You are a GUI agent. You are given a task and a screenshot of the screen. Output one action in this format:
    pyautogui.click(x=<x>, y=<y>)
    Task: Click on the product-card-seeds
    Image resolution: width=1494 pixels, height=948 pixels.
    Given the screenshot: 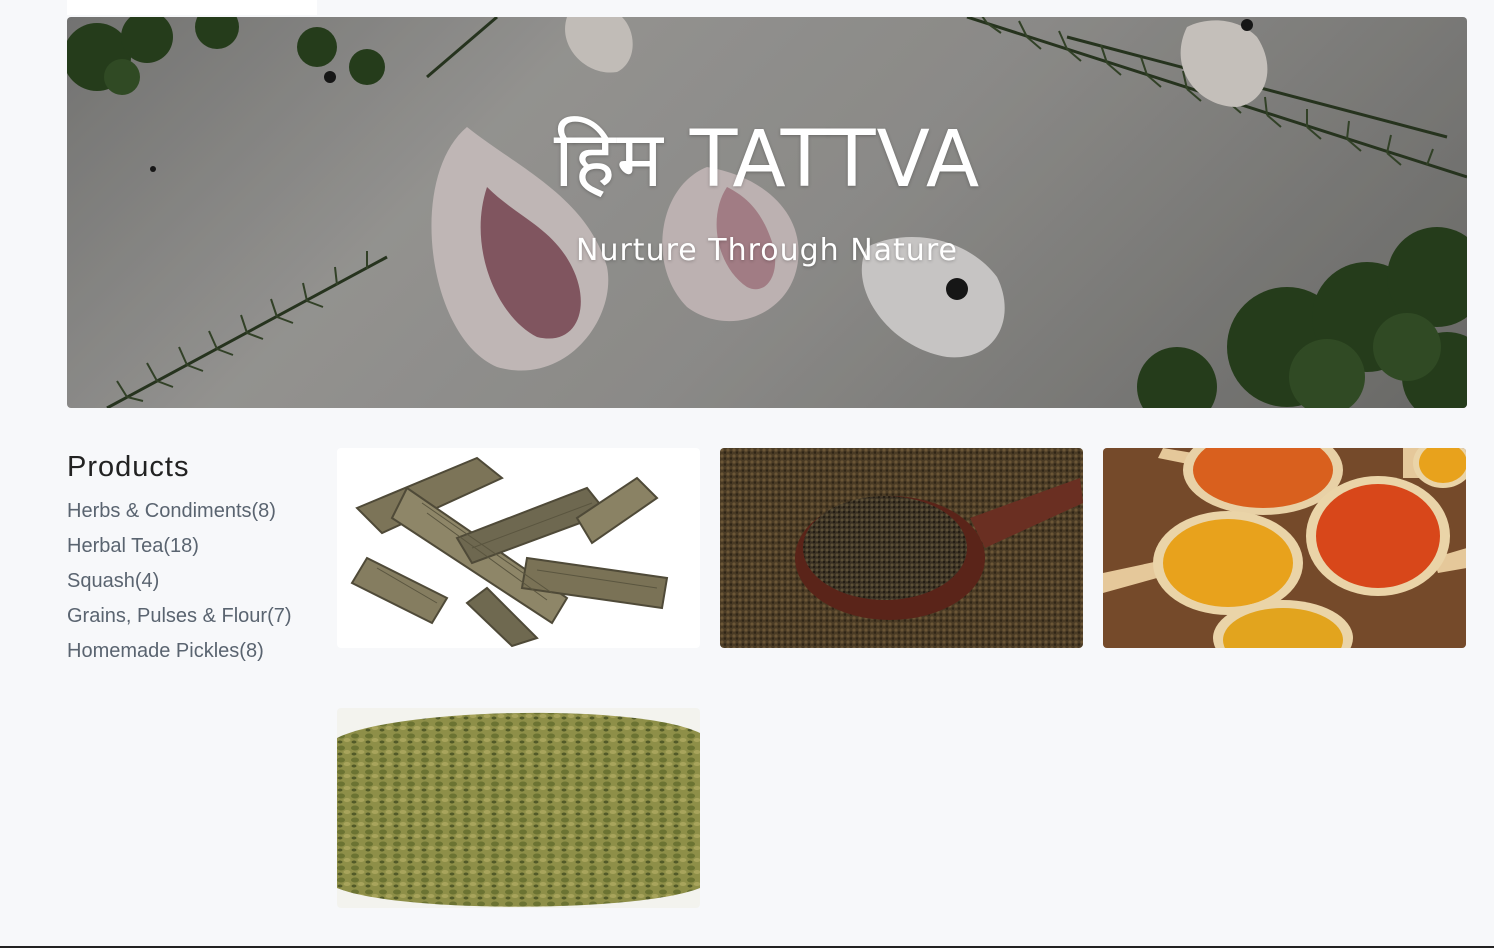 What is the action you would take?
    pyautogui.click(x=901, y=548)
    